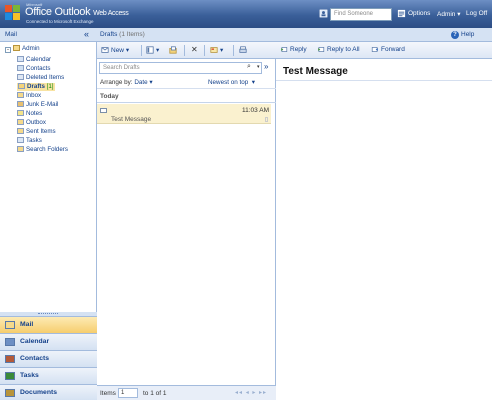  What do you see at coordinates (266, 119) in the screenshot?
I see `flag-icon` at bounding box center [266, 119].